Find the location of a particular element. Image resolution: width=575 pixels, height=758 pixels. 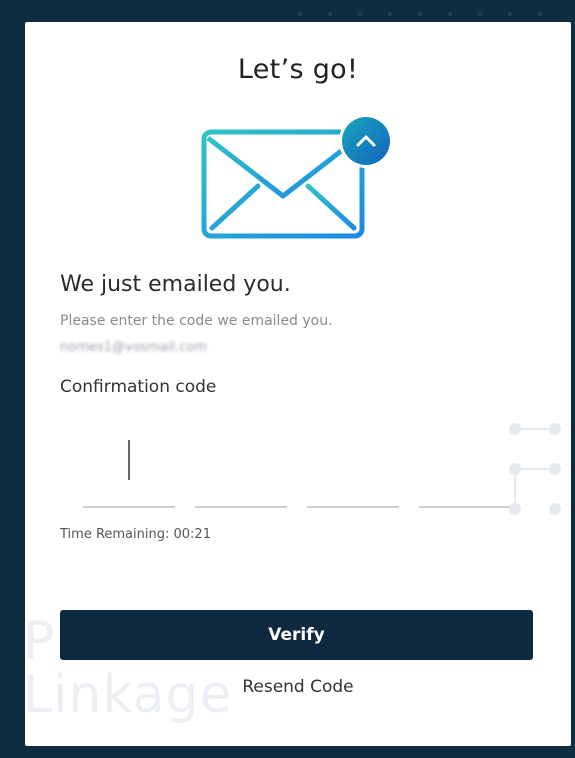

email-sent-heading: We just emailed you. is located at coordinates (175, 284).